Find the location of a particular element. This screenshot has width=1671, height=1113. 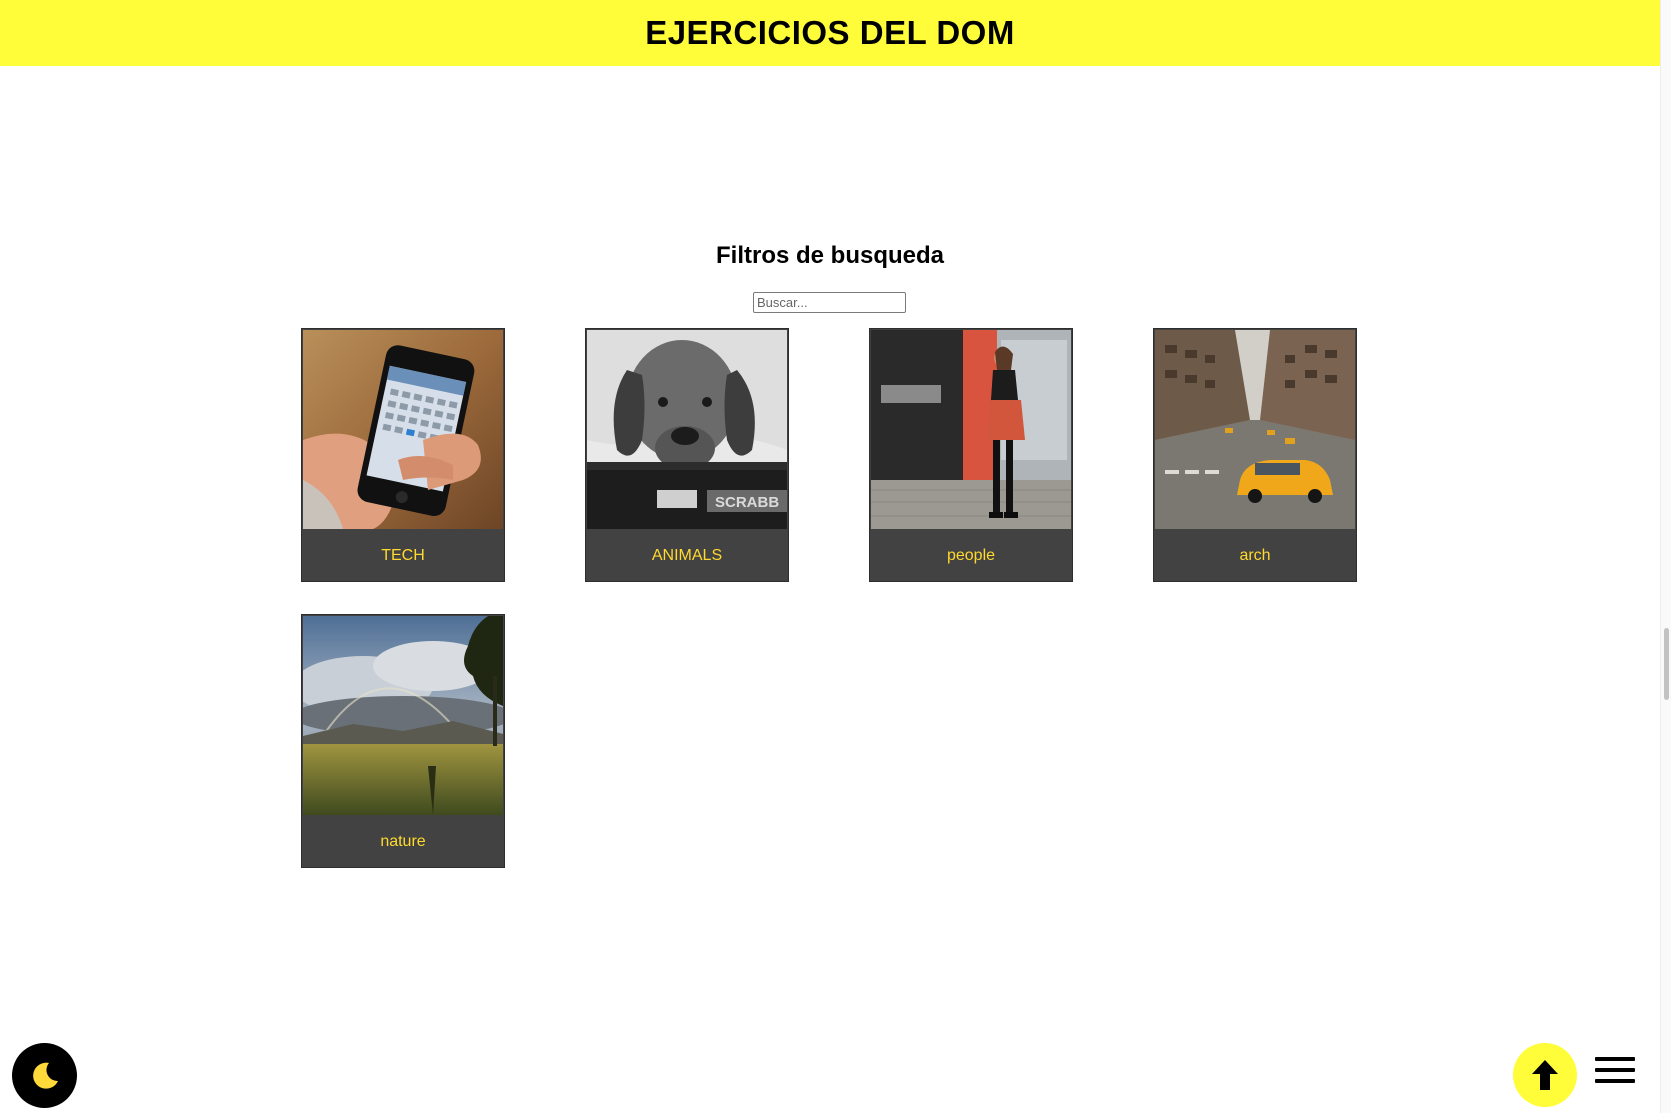

filters-title: Filtros de busqueda is located at coordinates (830, 255).